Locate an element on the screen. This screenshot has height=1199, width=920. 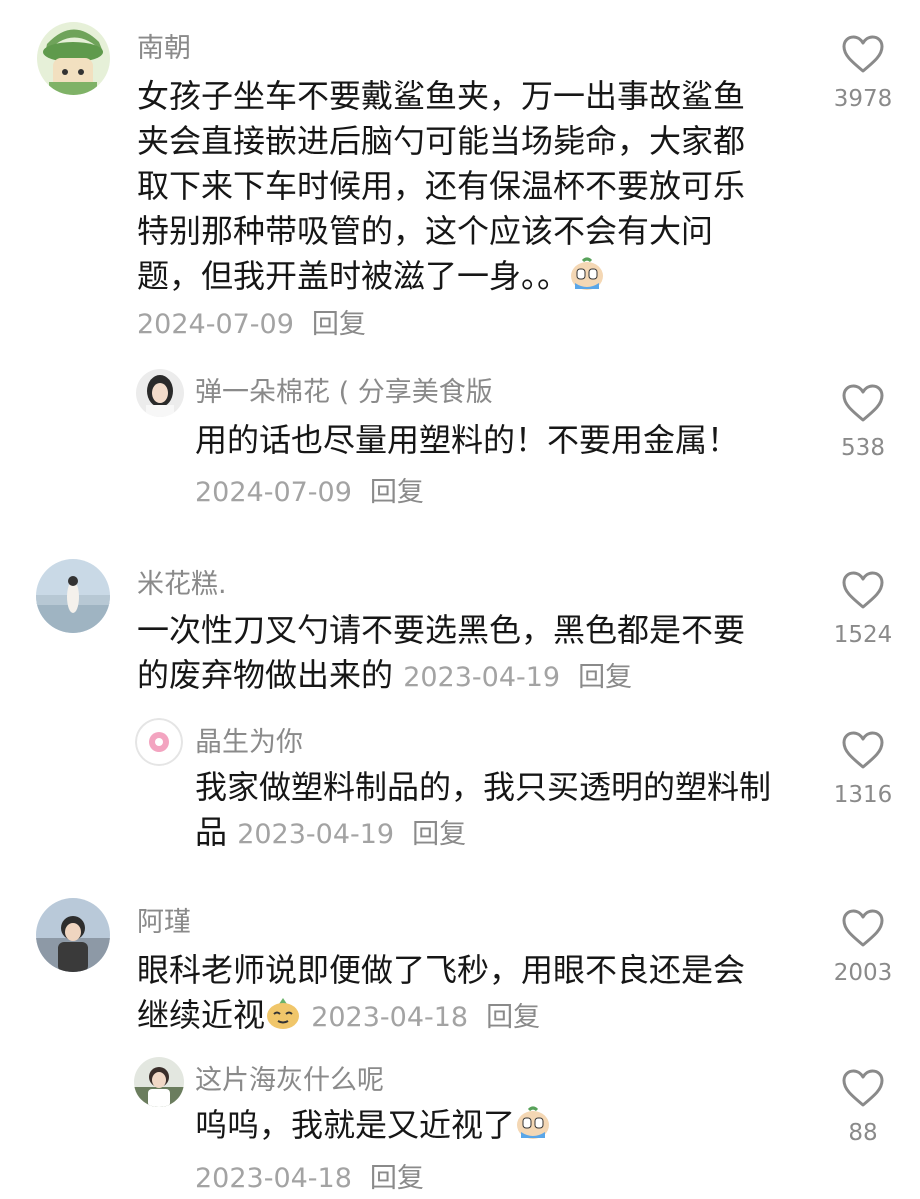
like-count: 1524 is located at coordinates (863, 635).